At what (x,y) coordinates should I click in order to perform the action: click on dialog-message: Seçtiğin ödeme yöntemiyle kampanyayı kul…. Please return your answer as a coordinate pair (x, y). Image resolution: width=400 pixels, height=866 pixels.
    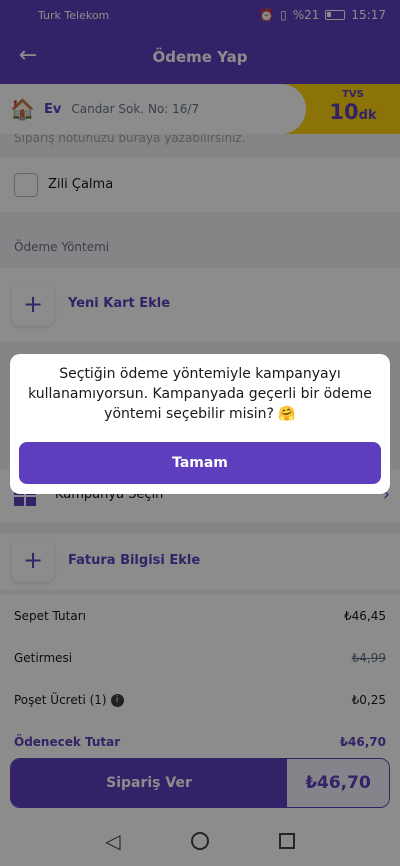
    Looking at the image, I should click on (200, 394).